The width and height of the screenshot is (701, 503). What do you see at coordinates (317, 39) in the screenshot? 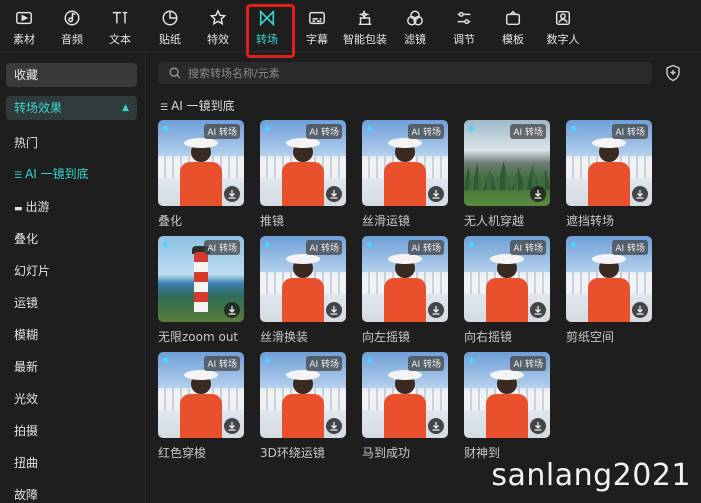
I see `tab-subtitle-label: 字幕` at bounding box center [317, 39].